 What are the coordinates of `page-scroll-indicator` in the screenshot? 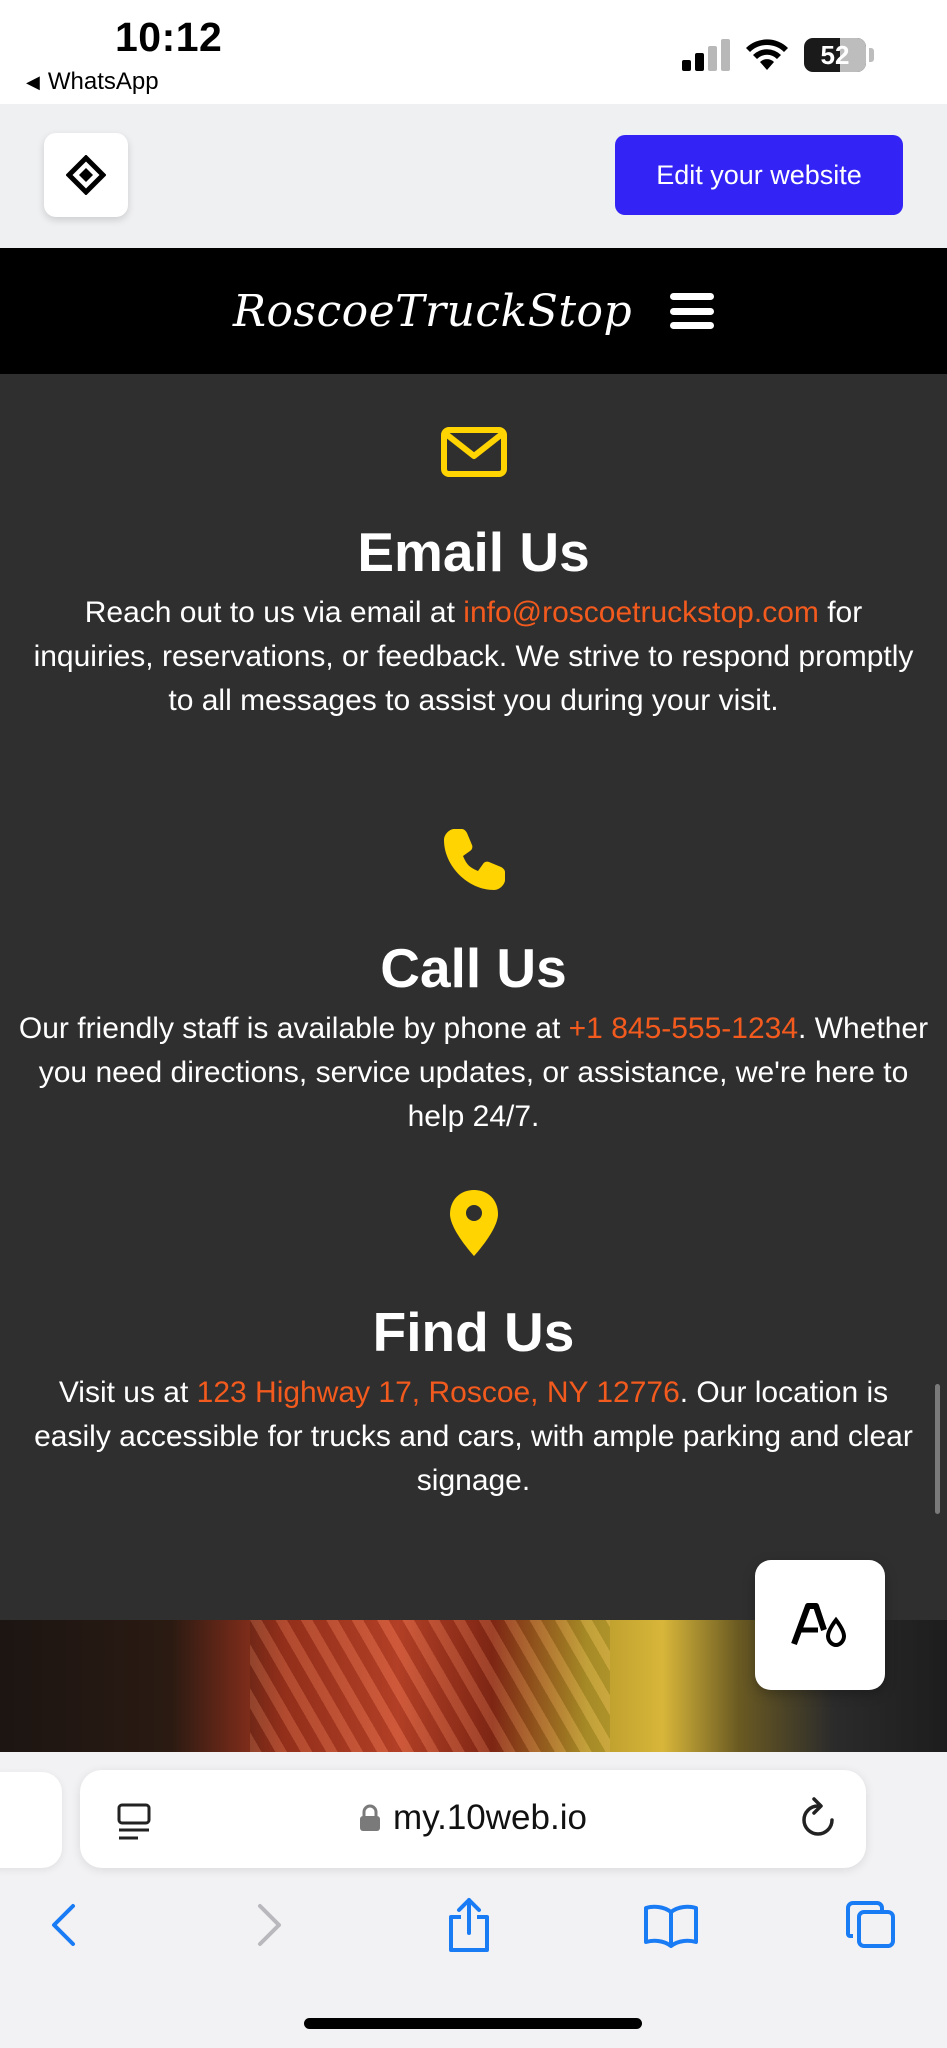 It's located at (937, 1449).